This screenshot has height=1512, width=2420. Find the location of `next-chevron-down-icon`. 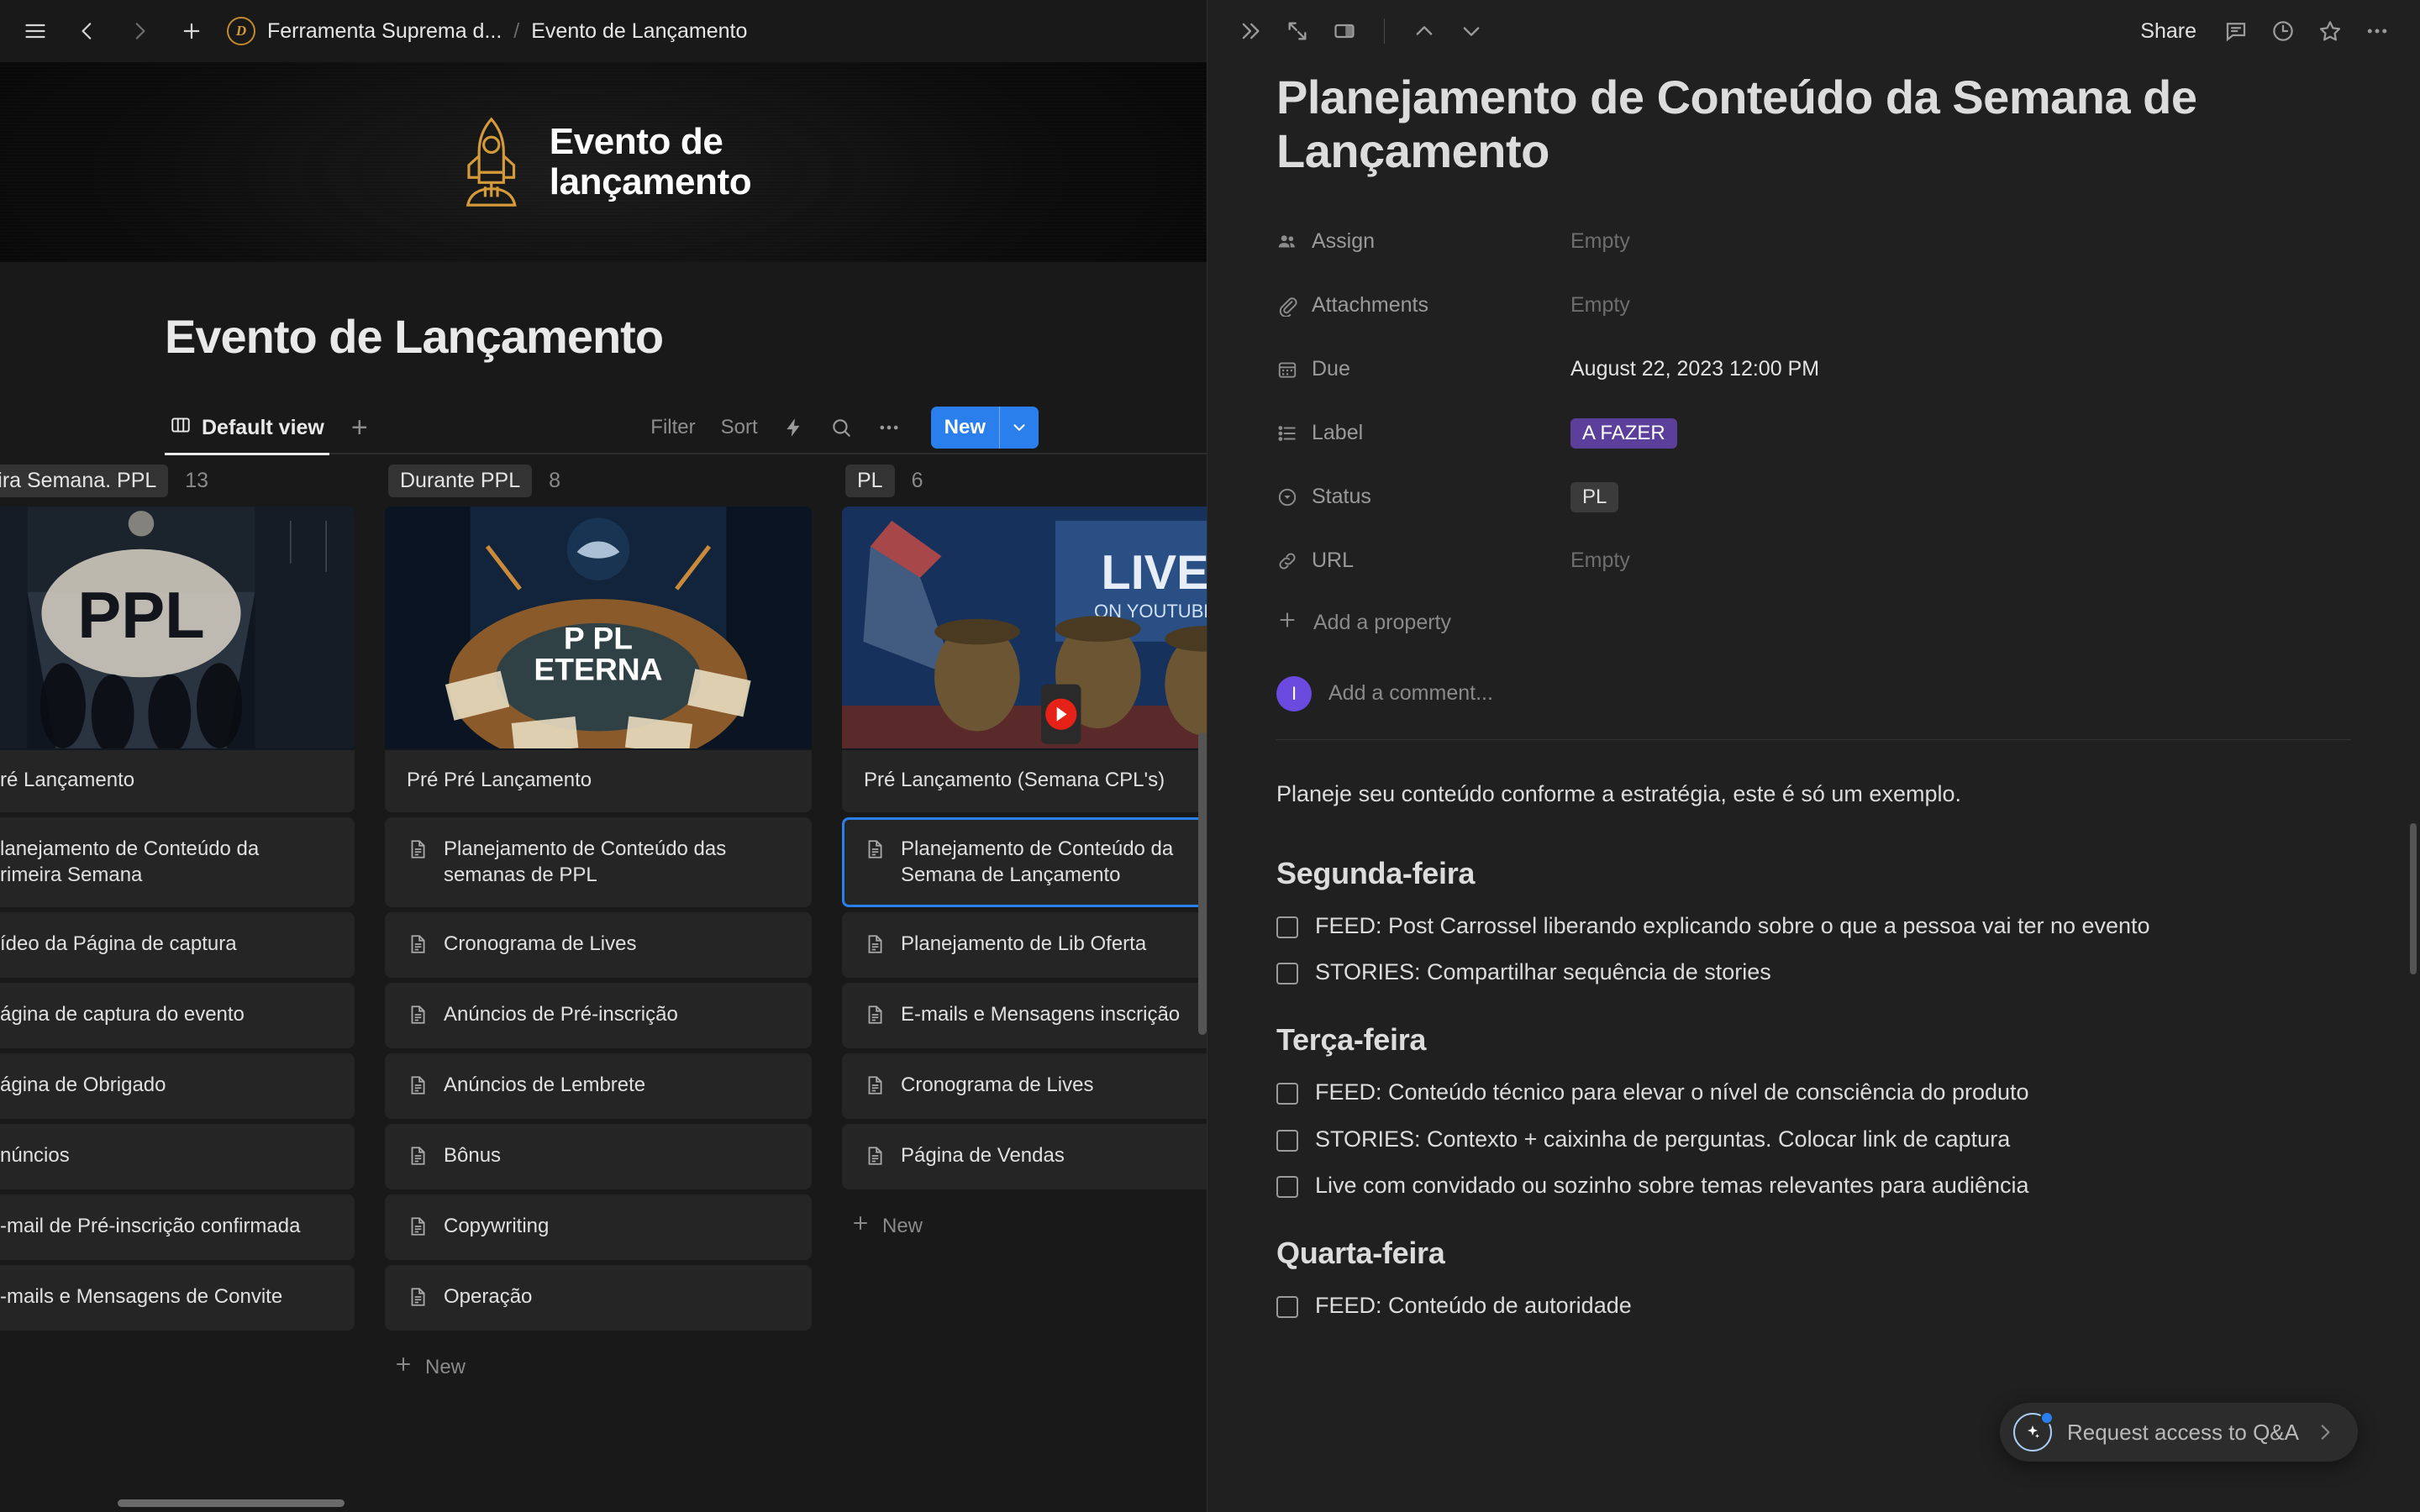

next-chevron-down-icon is located at coordinates (1471, 31).